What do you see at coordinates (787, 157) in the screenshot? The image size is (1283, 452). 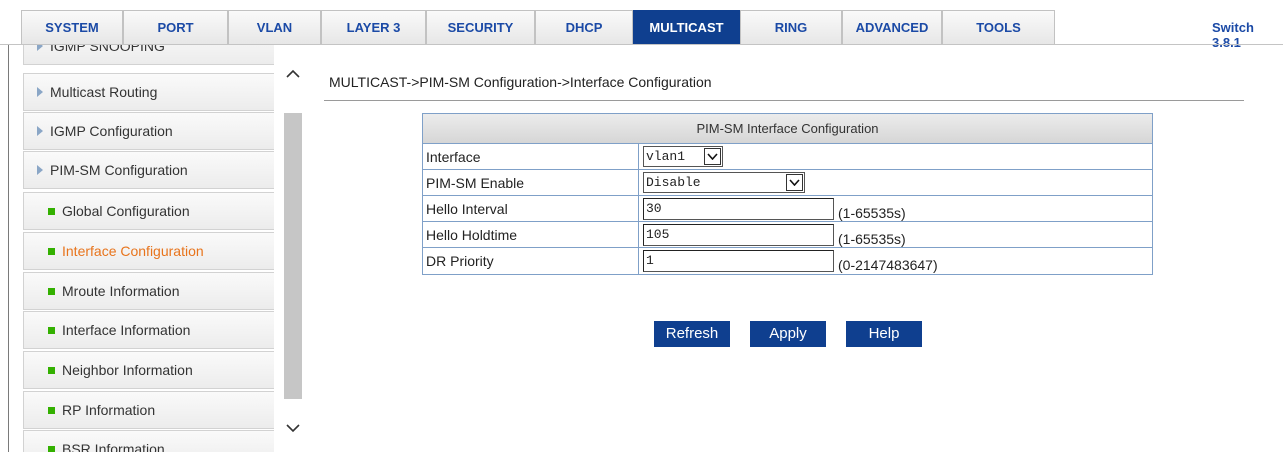 I see `table-row: Interface vlan1` at bounding box center [787, 157].